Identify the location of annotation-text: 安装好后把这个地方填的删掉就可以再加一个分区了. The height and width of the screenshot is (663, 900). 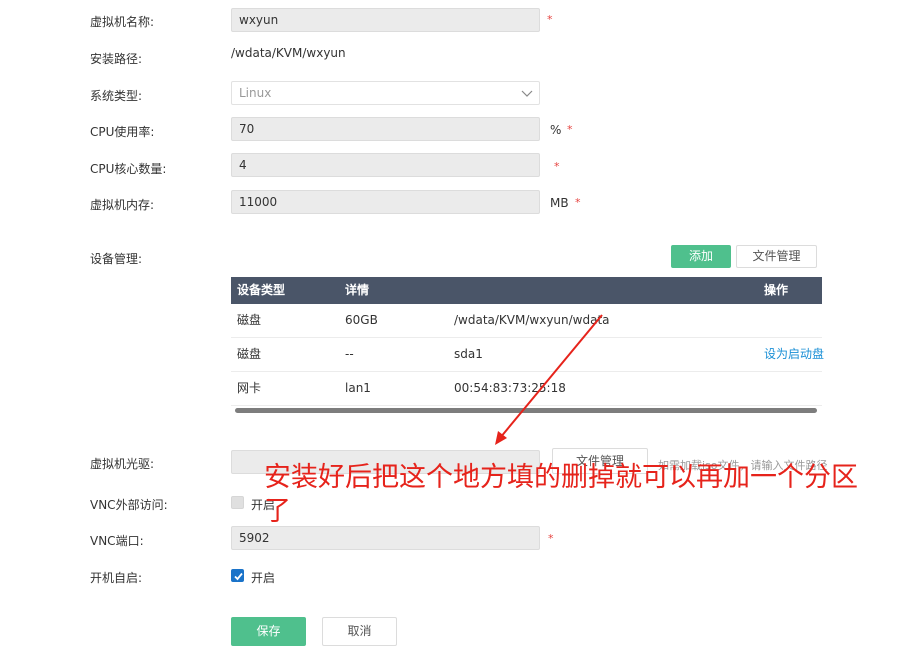
(561, 494).